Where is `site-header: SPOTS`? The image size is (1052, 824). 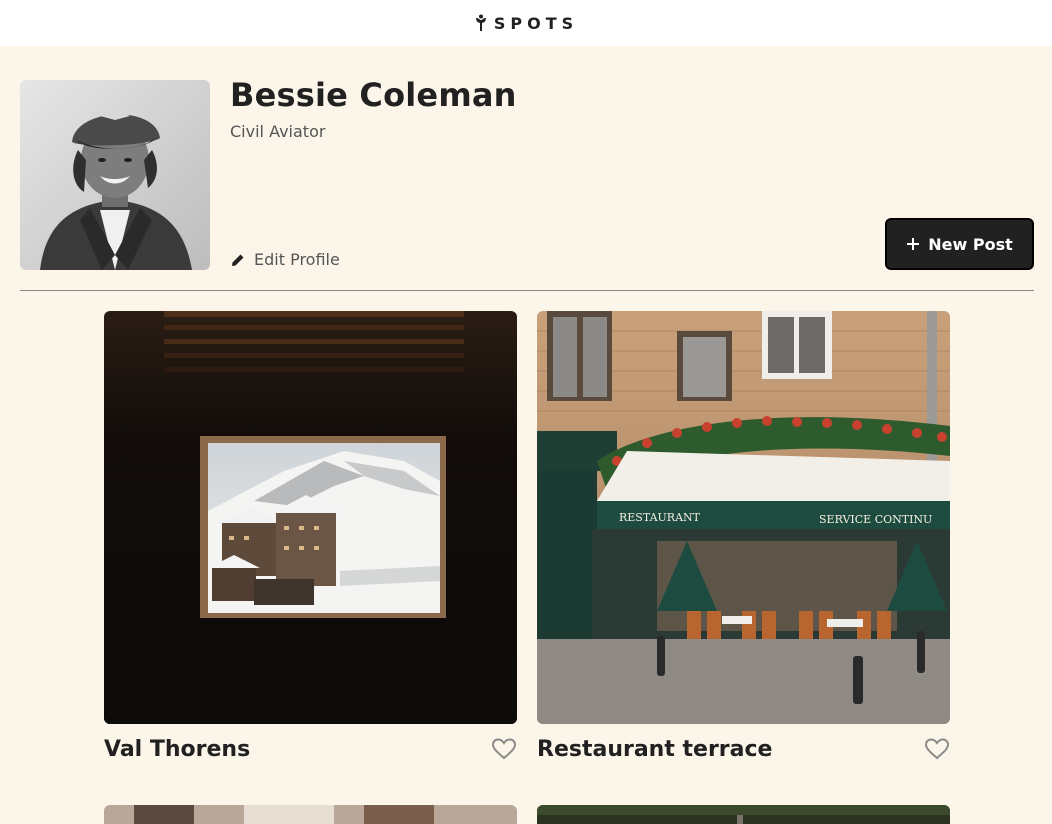
site-header: SPOTS is located at coordinates (526, 23).